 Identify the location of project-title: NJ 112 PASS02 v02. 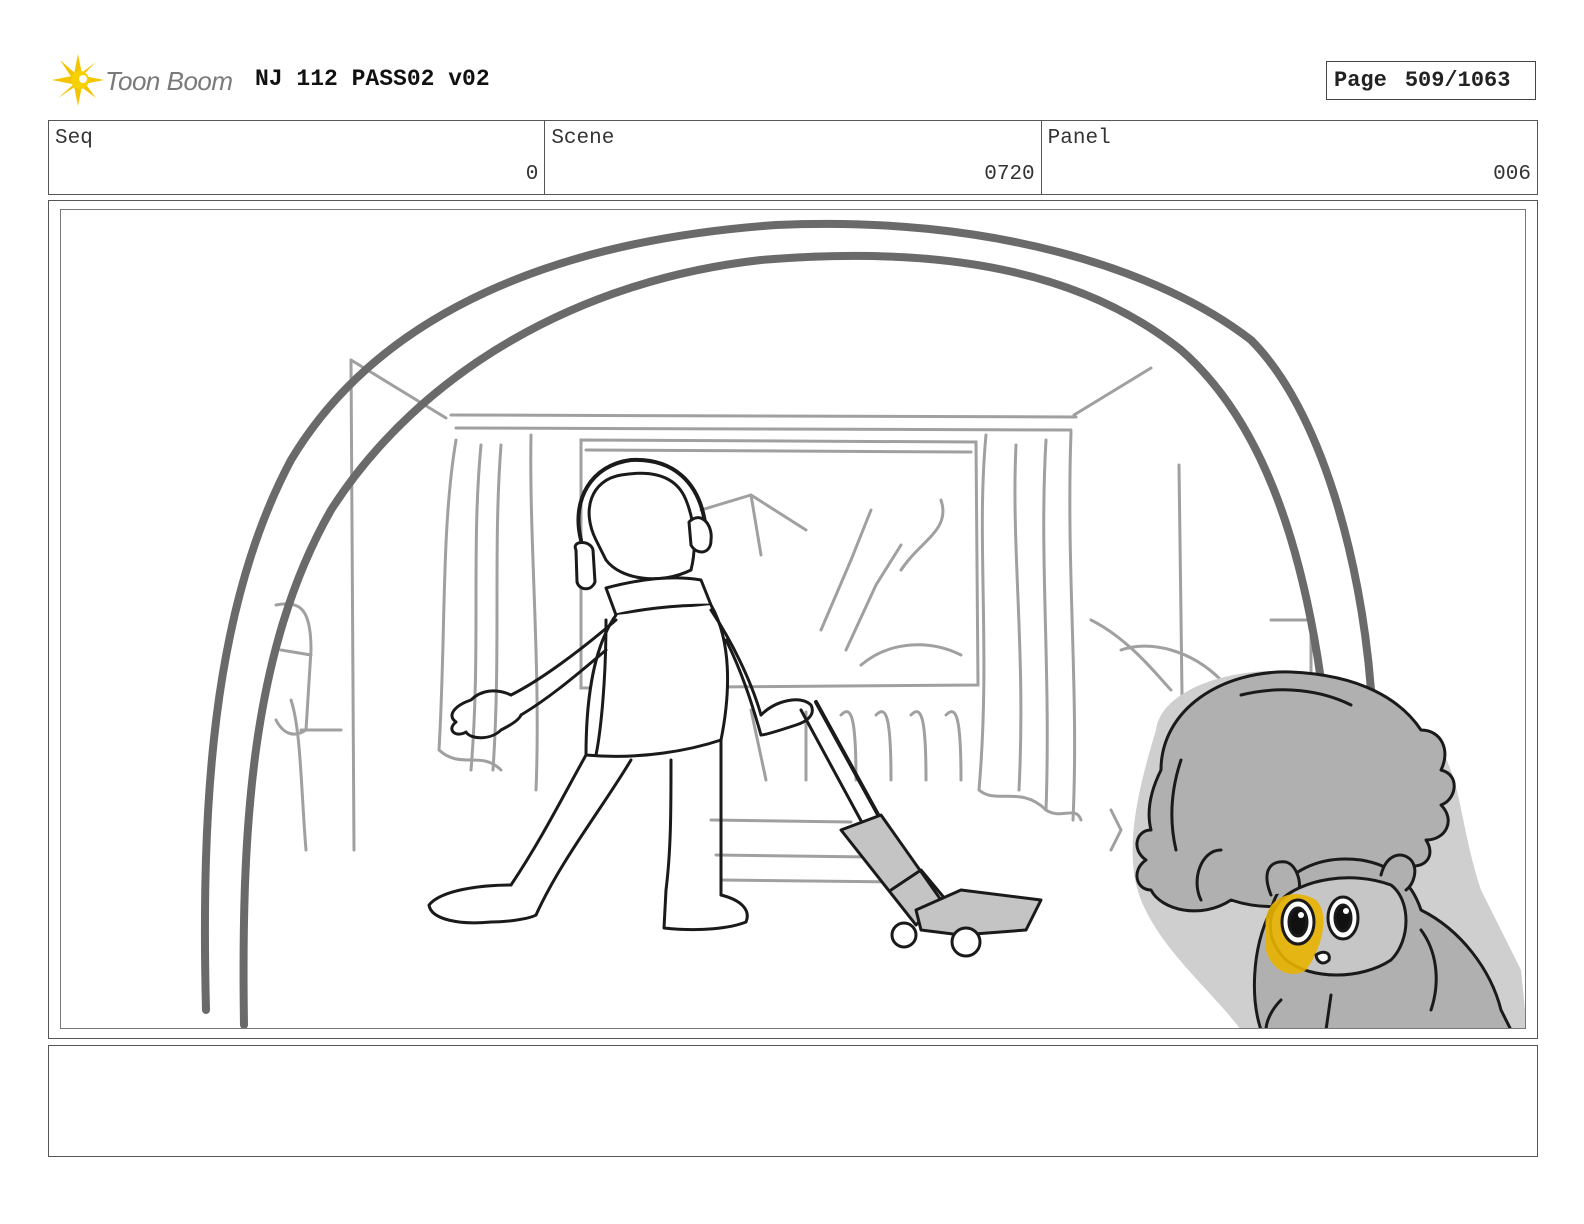
(372, 79).